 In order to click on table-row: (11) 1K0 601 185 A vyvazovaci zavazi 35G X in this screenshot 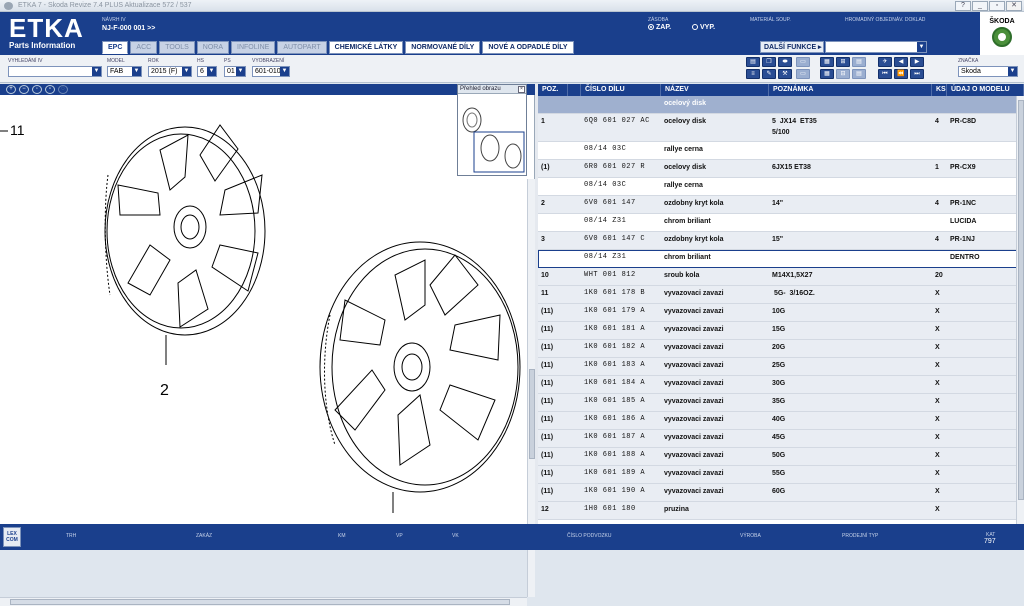, I will do `click(781, 403)`.